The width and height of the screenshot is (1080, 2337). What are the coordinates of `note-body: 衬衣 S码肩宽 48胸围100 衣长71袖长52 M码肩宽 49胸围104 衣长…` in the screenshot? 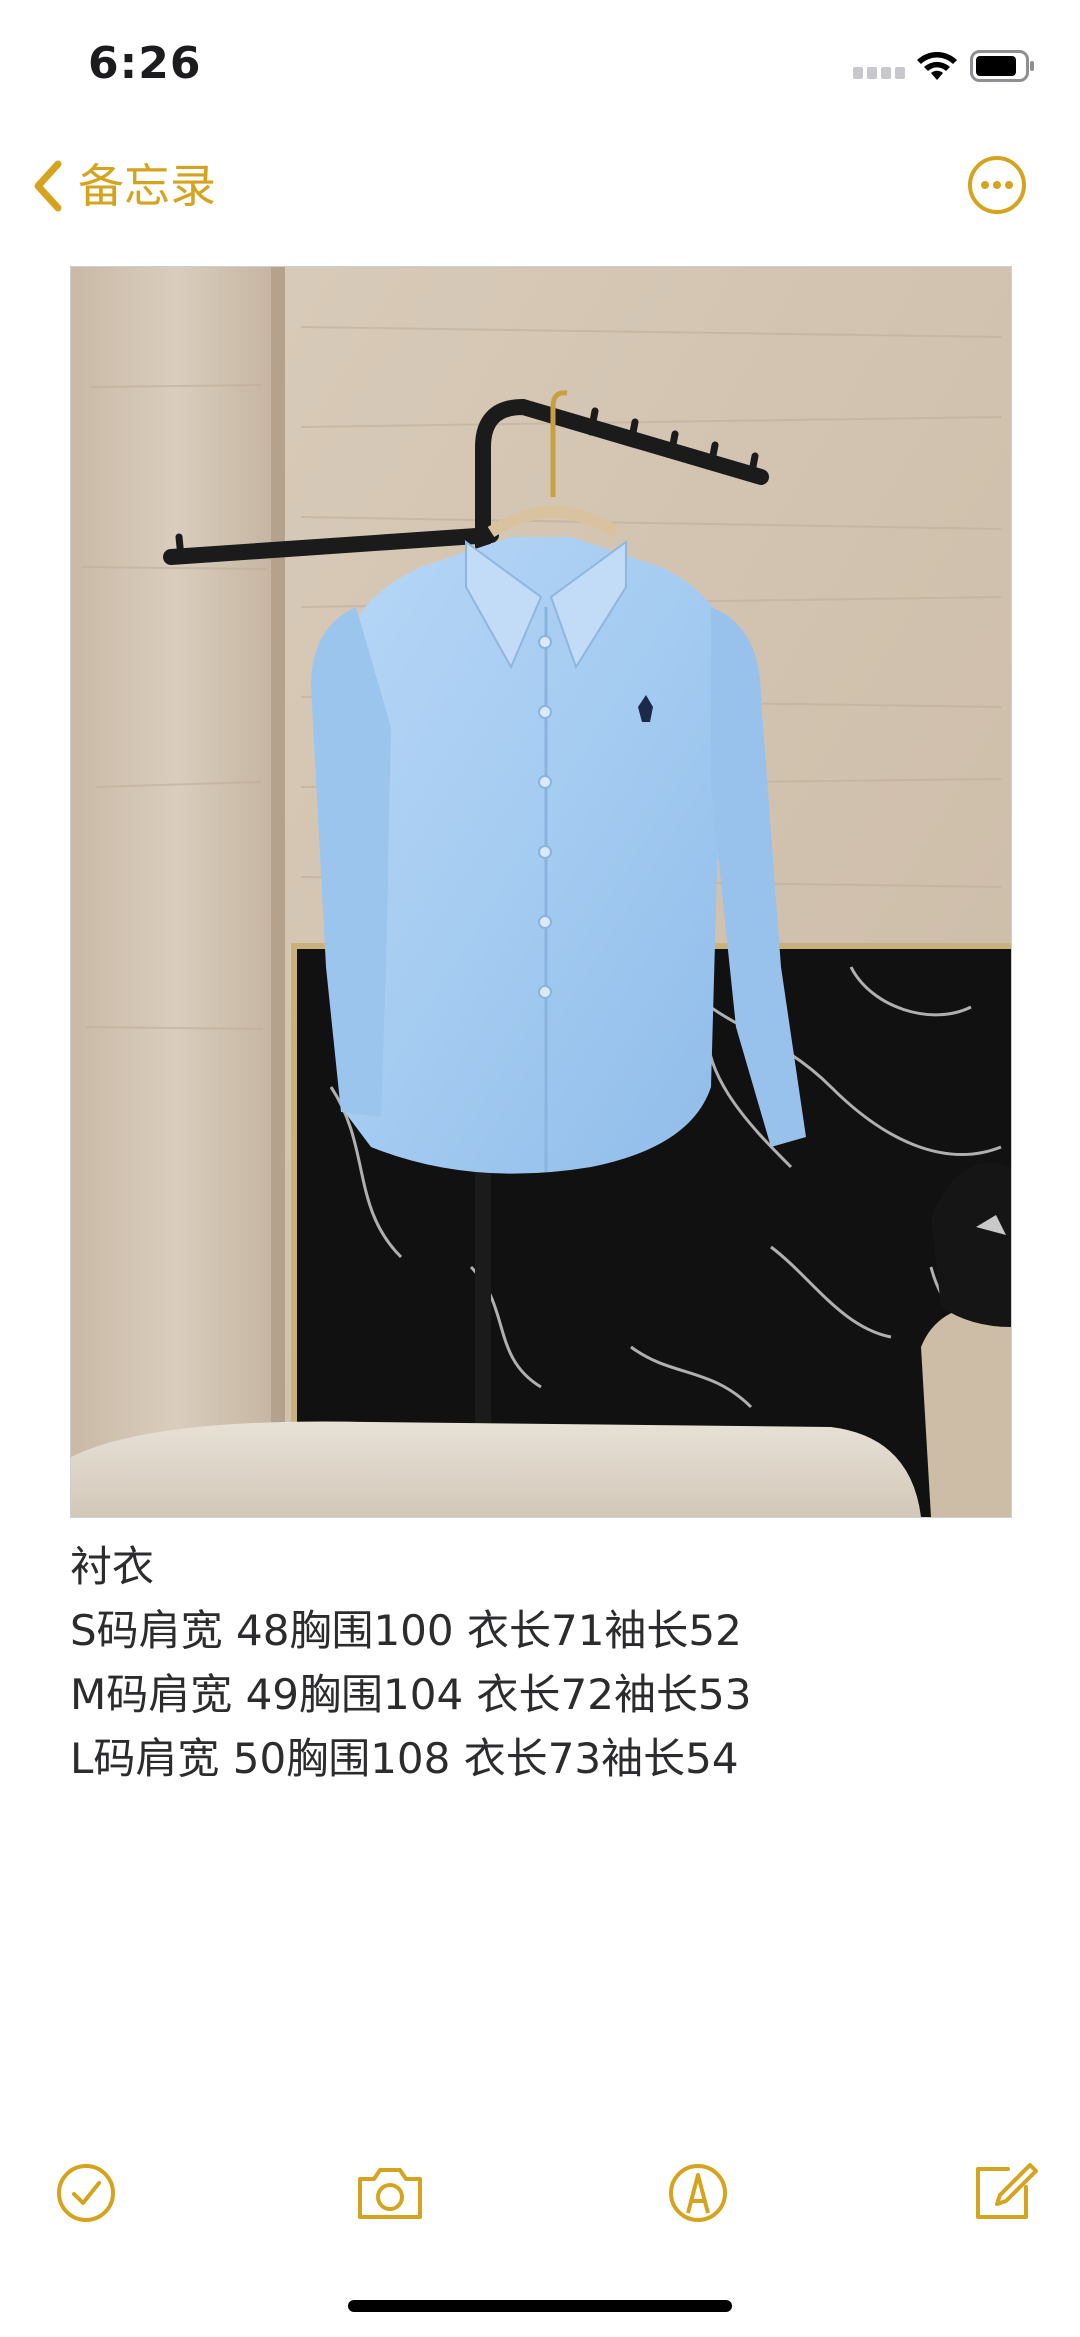 It's located at (540, 1663).